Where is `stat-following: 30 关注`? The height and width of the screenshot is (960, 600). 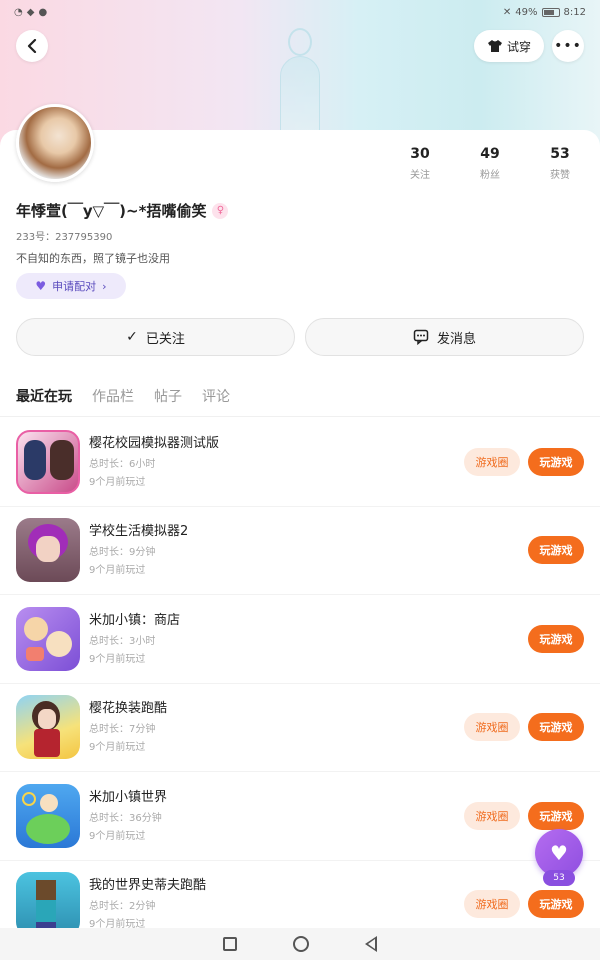 stat-following: 30 关注 is located at coordinates (420, 163).